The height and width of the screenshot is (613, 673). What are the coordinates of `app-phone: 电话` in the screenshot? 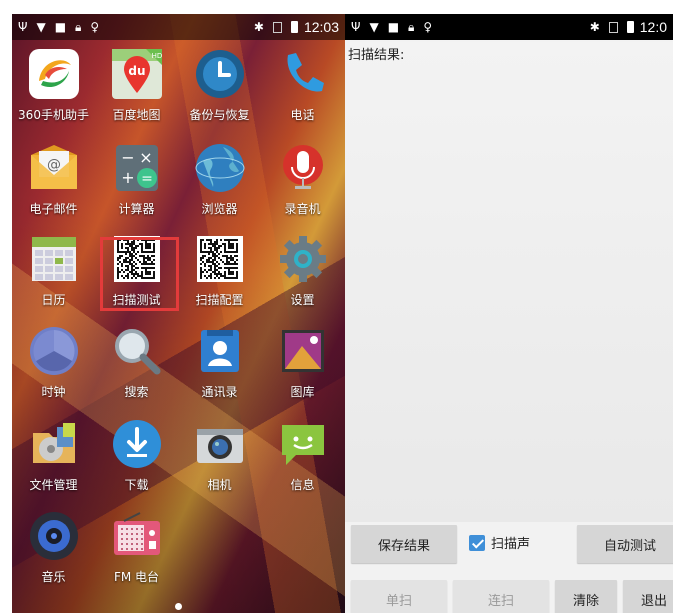 It's located at (302, 90).